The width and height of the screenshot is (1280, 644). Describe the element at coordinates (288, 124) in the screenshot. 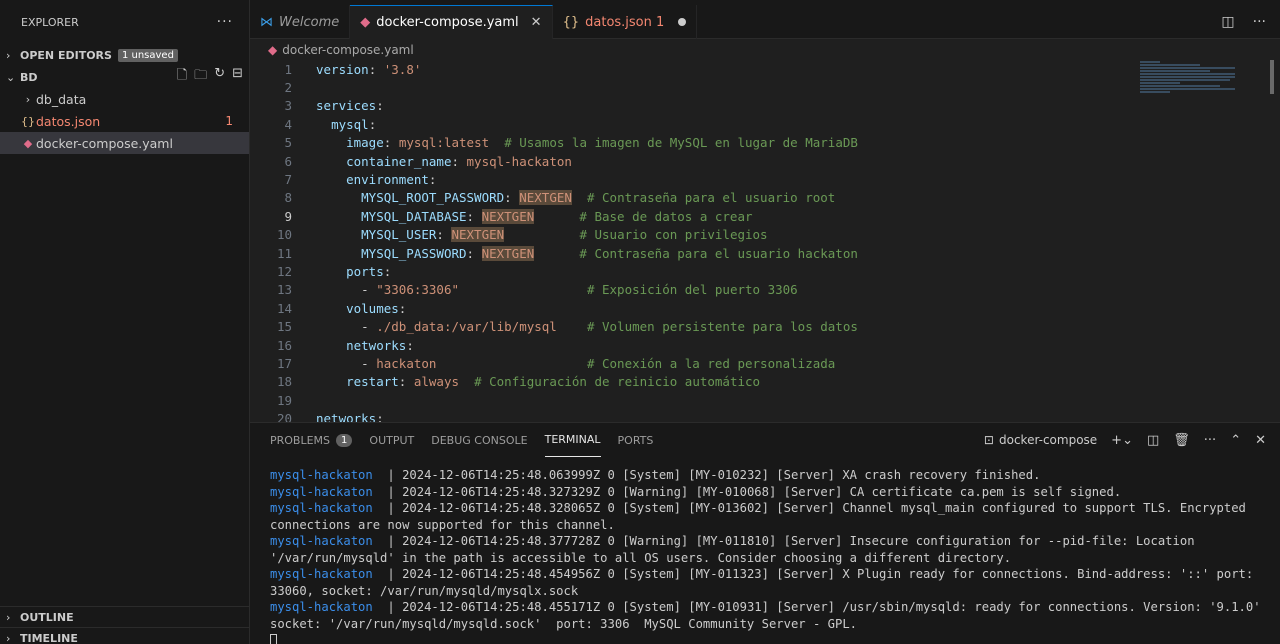

I see `line-number: 4` at that location.